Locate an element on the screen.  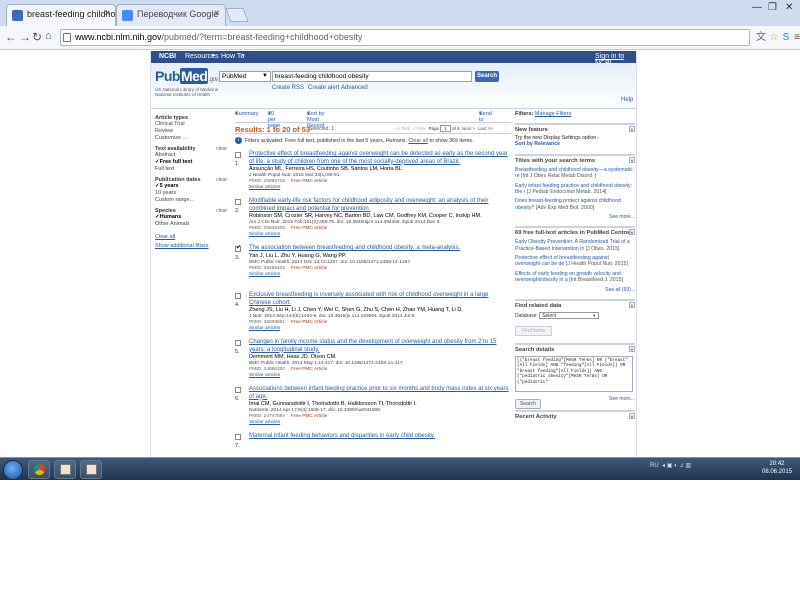
home-icon: ⌂ is located at coordinates (48, 36).